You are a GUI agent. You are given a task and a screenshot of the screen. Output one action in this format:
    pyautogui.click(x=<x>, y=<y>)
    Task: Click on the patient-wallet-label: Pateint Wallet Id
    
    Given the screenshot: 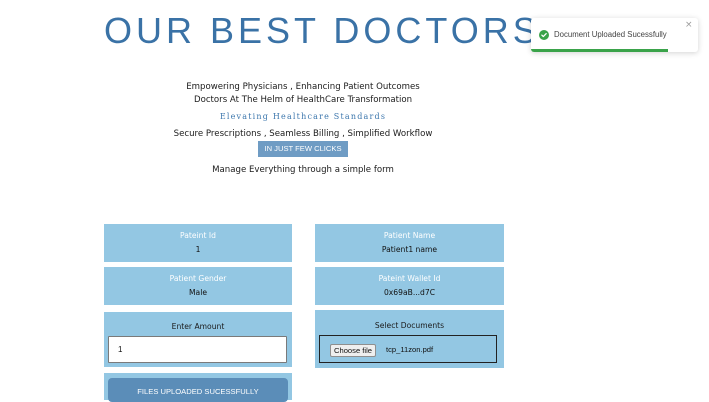 What is the action you would take?
    pyautogui.click(x=409, y=278)
    